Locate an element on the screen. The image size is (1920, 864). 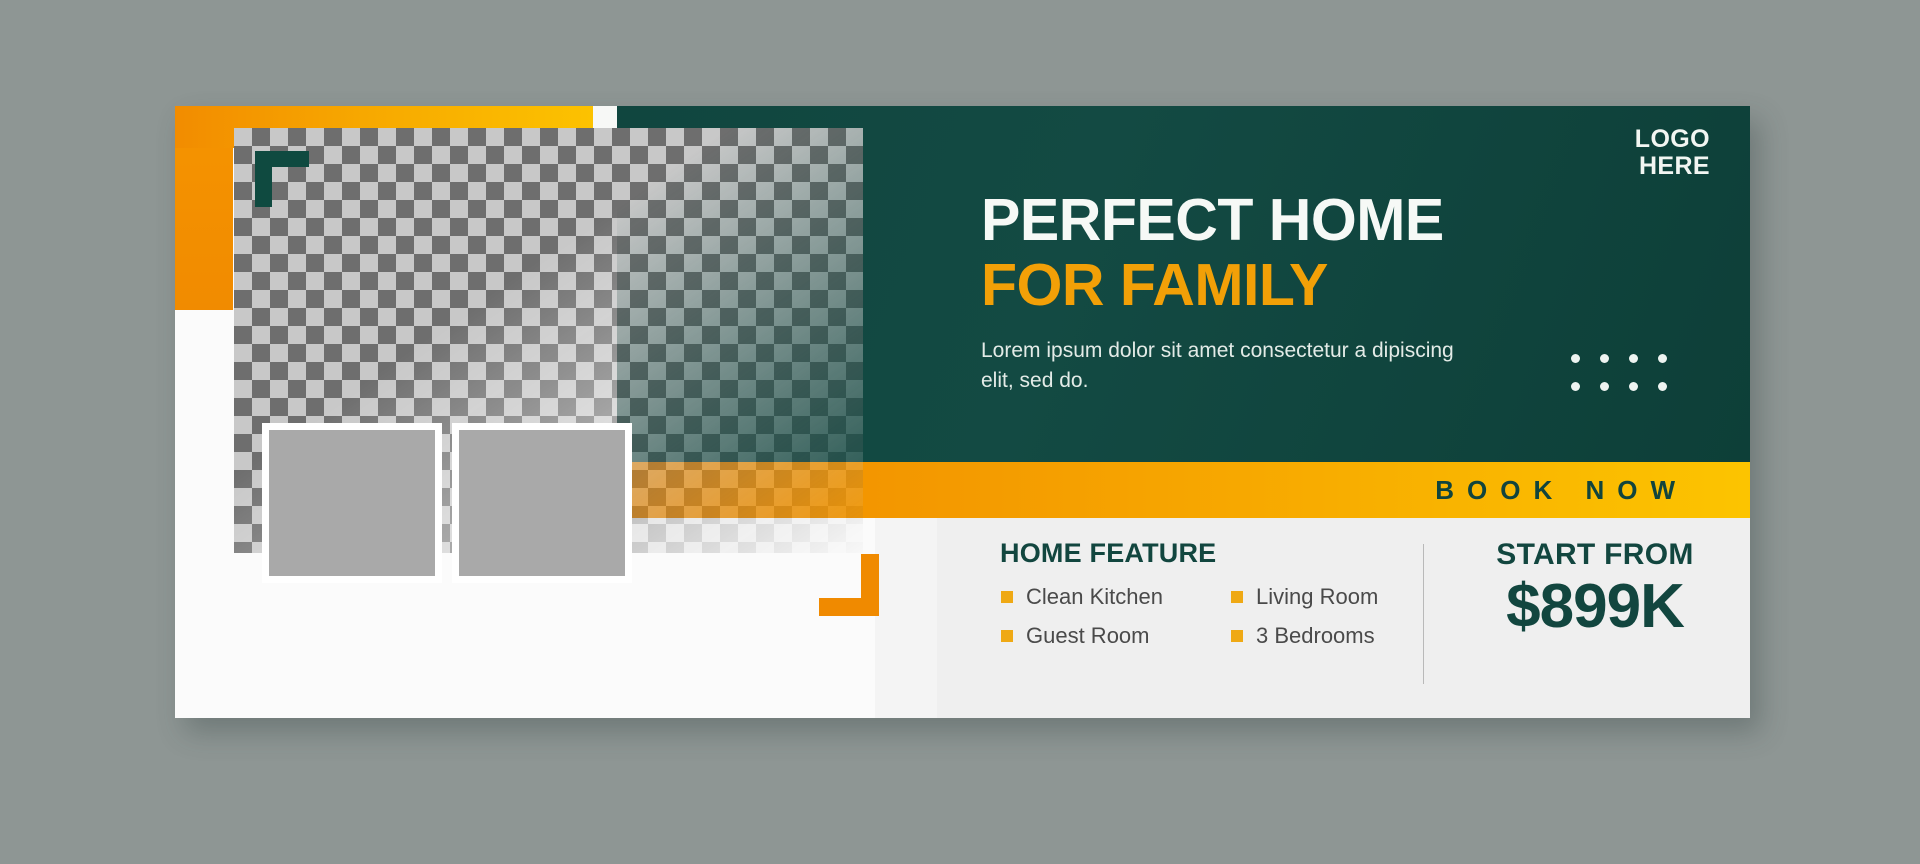
headline-line-1: PERFECT HOME is located at coordinates (1212, 220).